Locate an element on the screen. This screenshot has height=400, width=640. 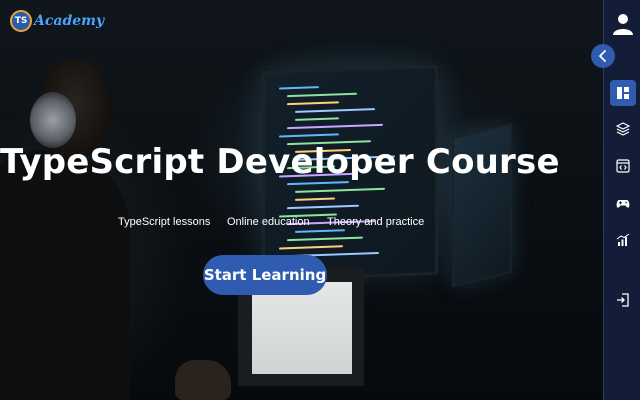
sidebar-item-courses is located at coordinates (623, 129).